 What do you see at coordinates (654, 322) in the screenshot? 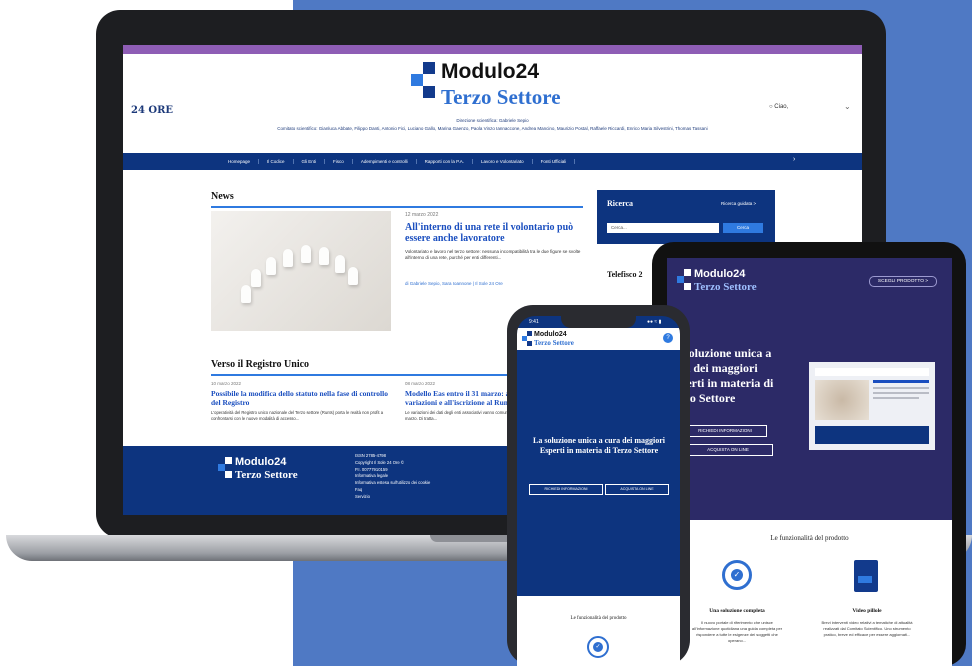
I see `status-icons: ●● ≈ ▮` at bounding box center [654, 322].